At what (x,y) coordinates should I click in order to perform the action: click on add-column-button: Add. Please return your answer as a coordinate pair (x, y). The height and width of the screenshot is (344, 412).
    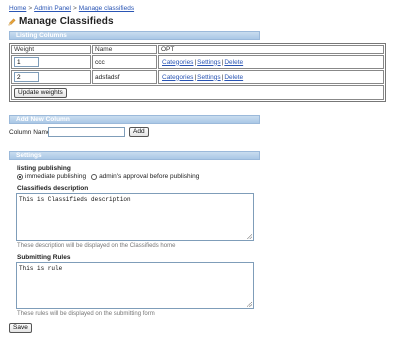
    Looking at the image, I should click on (139, 132).